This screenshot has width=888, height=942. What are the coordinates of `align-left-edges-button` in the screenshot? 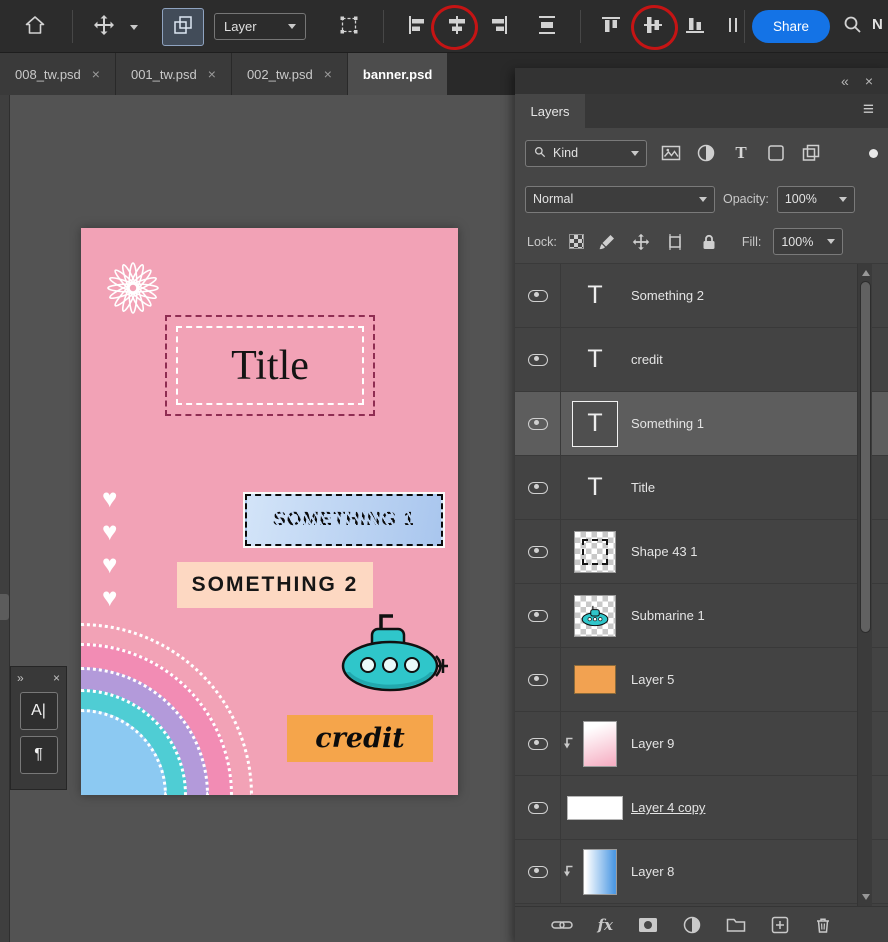 It's located at (417, 27).